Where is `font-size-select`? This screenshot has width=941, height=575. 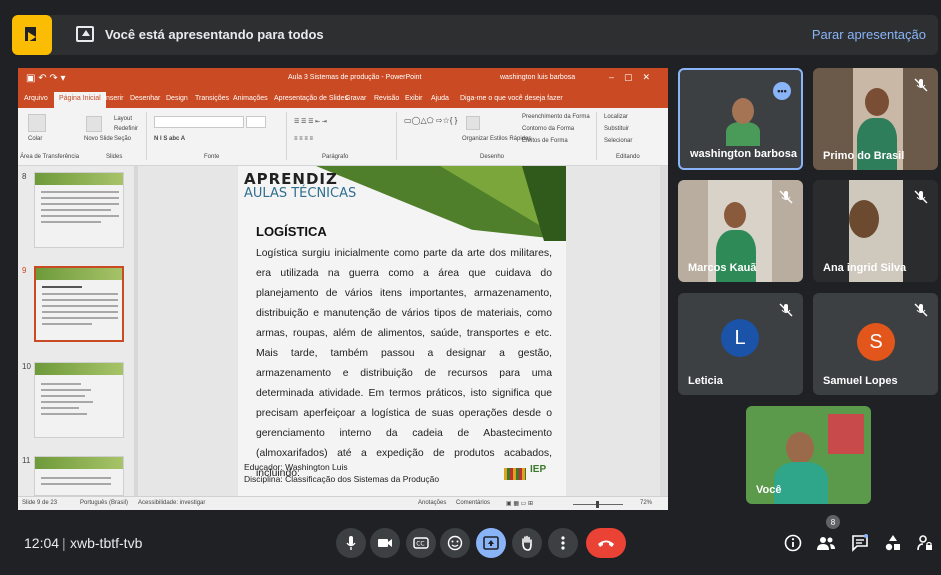 font-size-select is located at coordinates (256, 122).